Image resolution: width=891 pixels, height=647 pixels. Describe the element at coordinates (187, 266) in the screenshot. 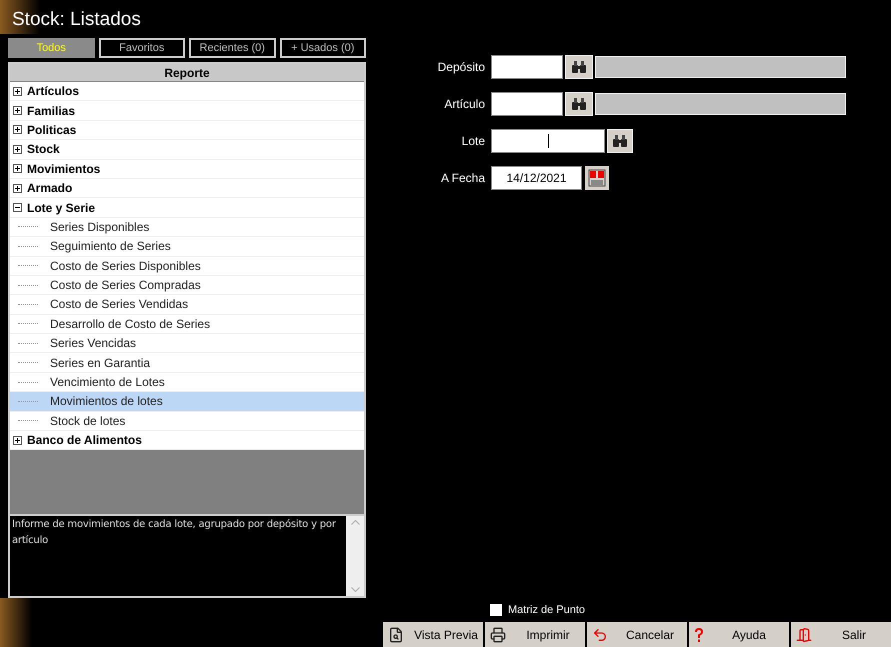

I see `tree-item: Costo de Series Disponibles` at that location.